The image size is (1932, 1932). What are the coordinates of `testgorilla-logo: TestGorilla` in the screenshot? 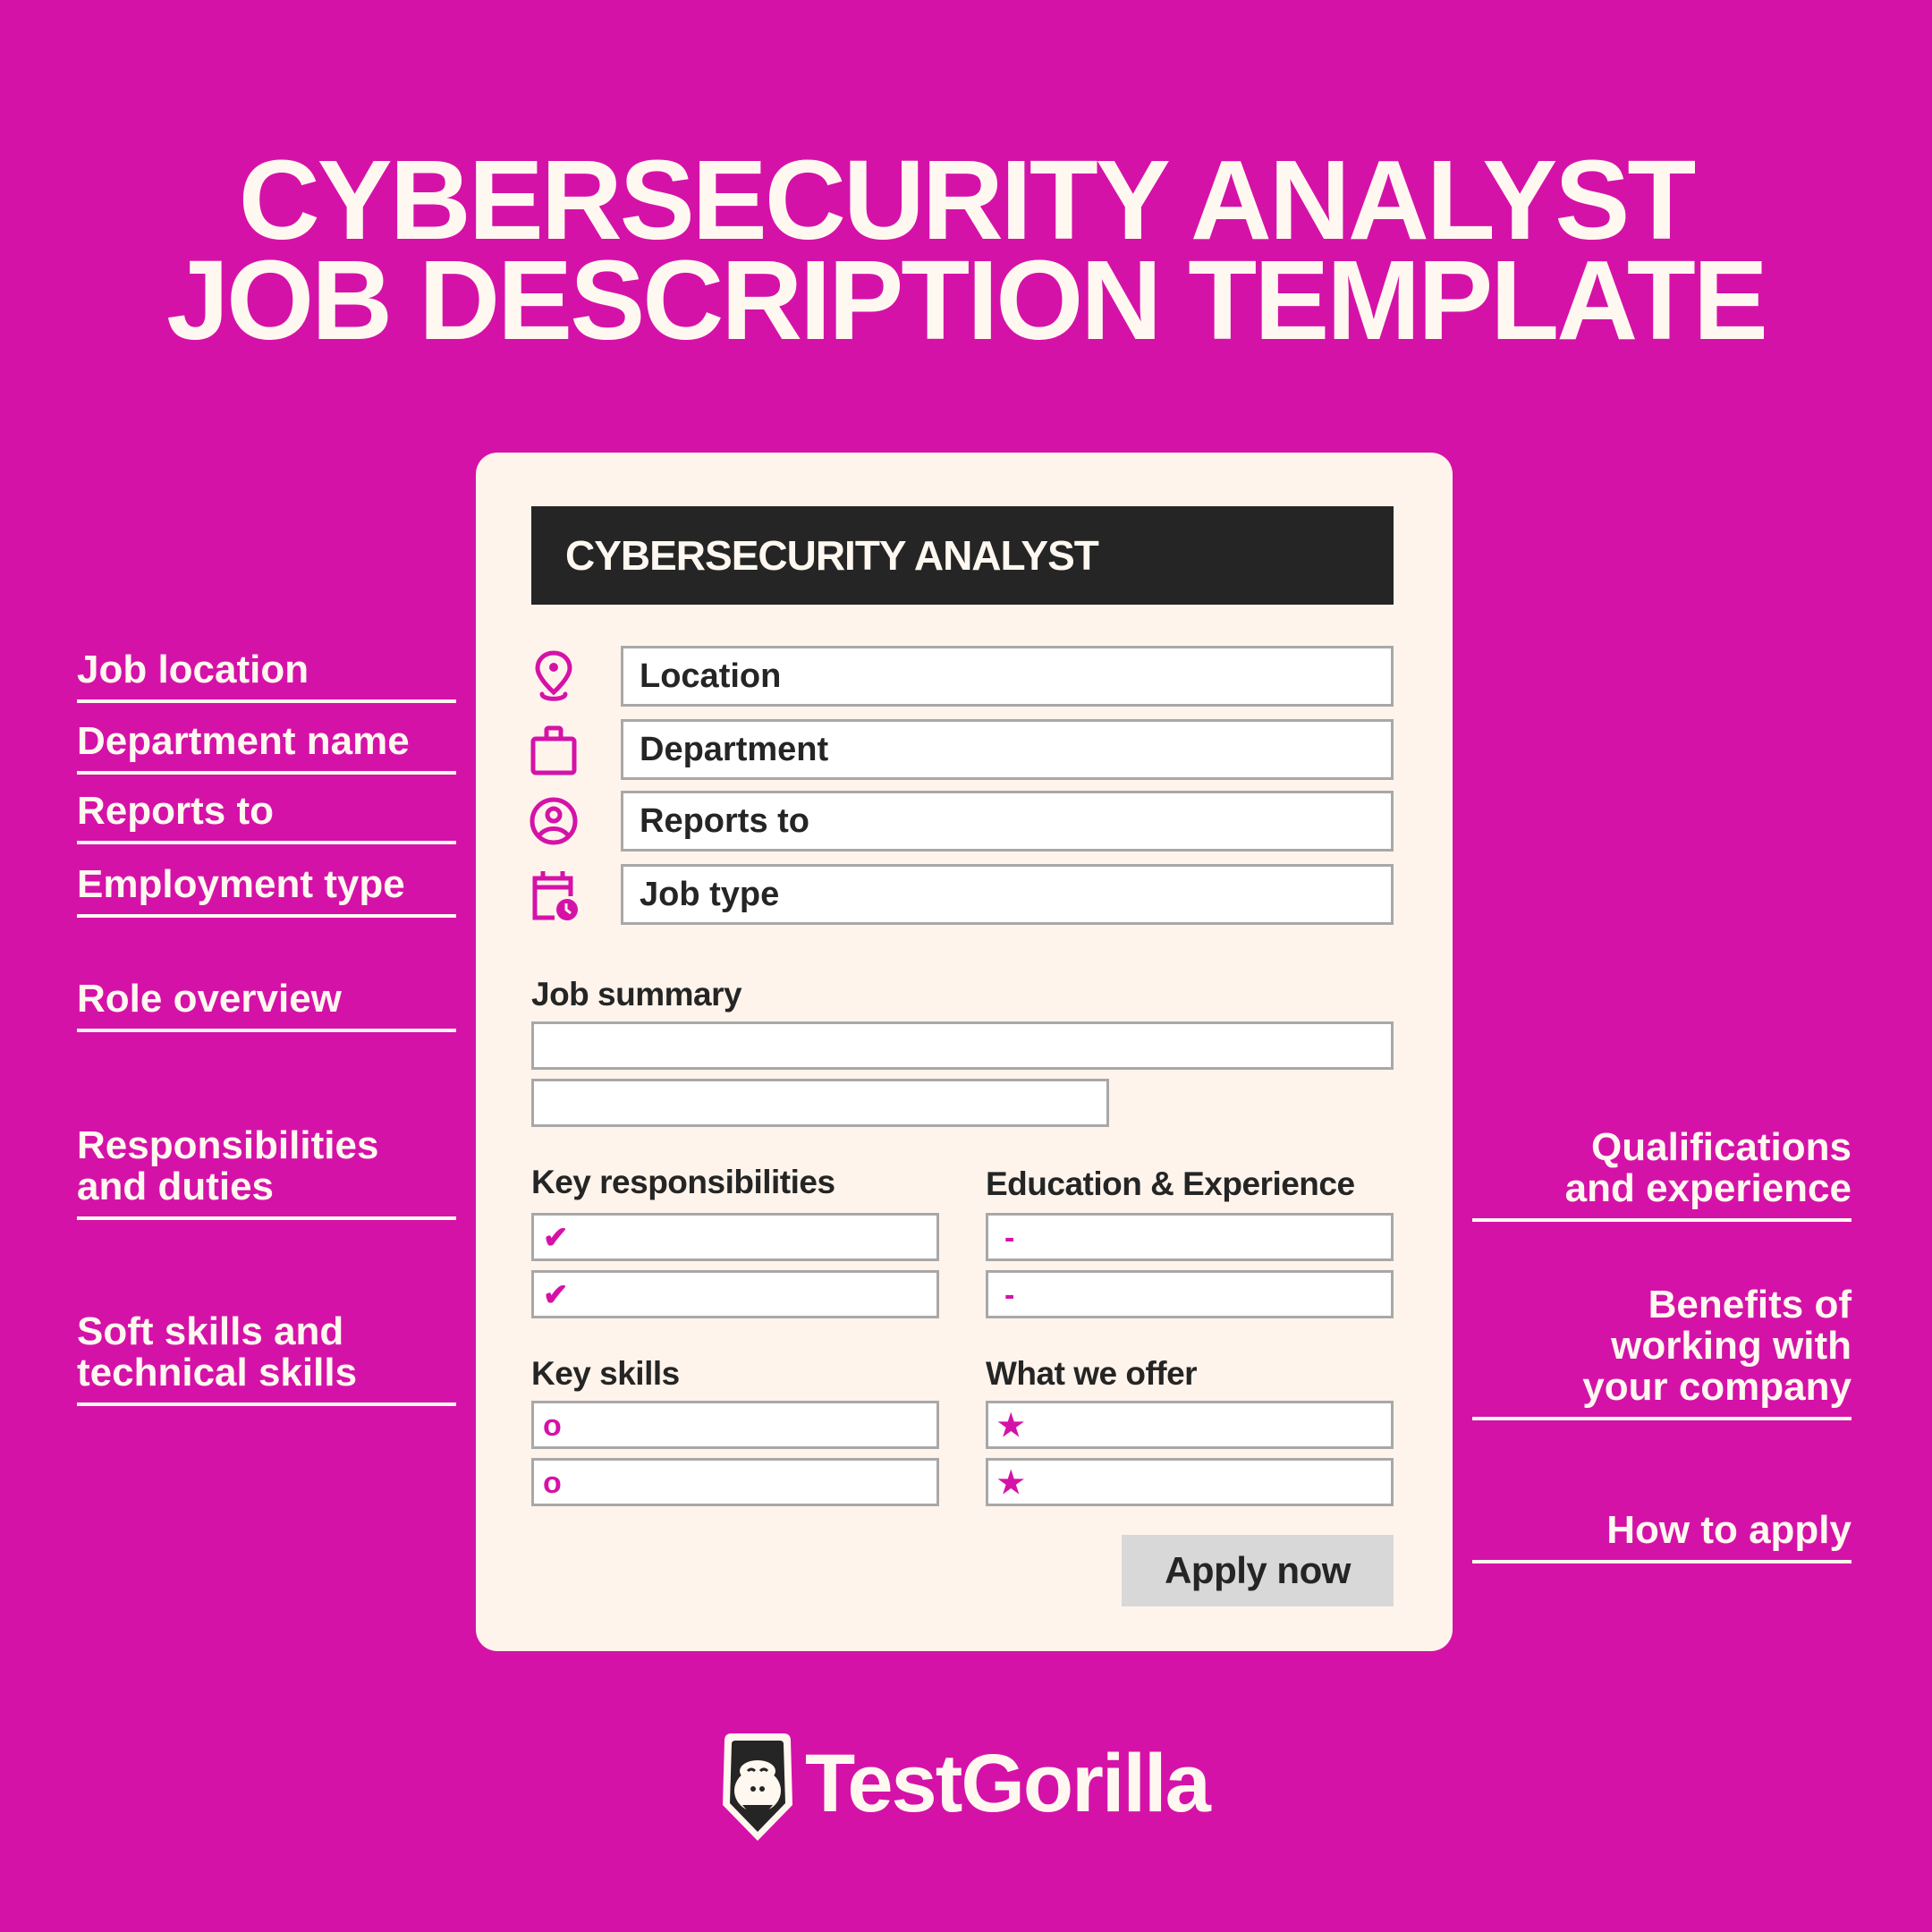 It's located at (969, 1786).